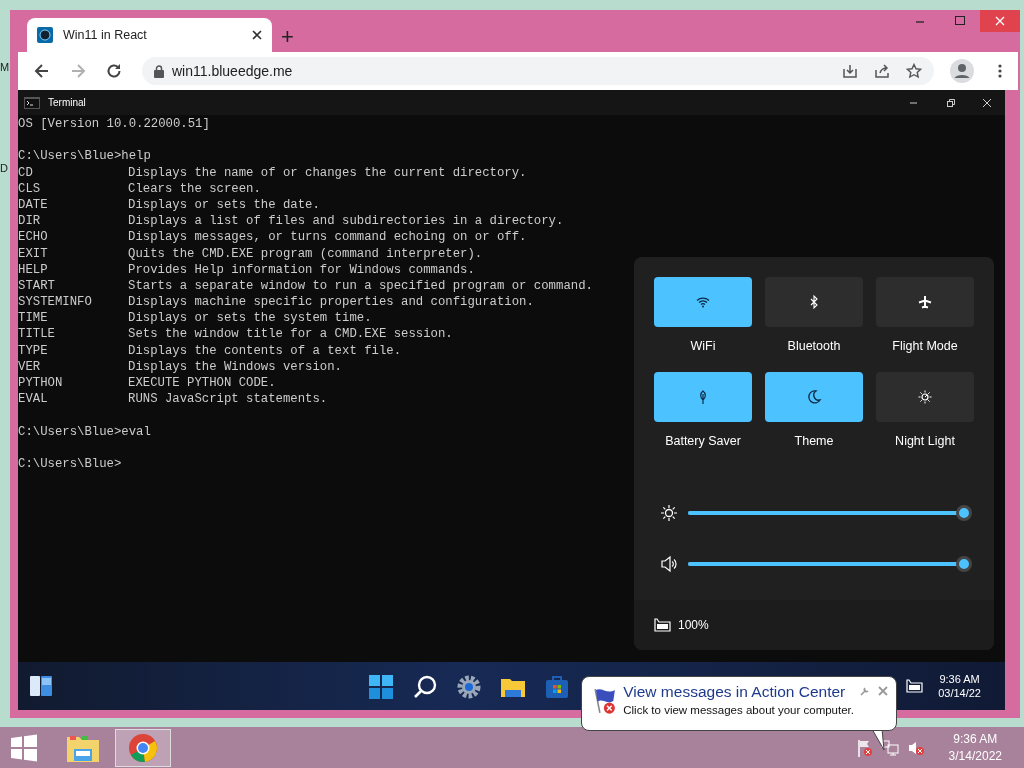 This screenshot has height=768, width=1024. Describe the element at coordinates (265, 350) in the screenshot. I see `command-description: Displays the contents of a text file.` at that location.